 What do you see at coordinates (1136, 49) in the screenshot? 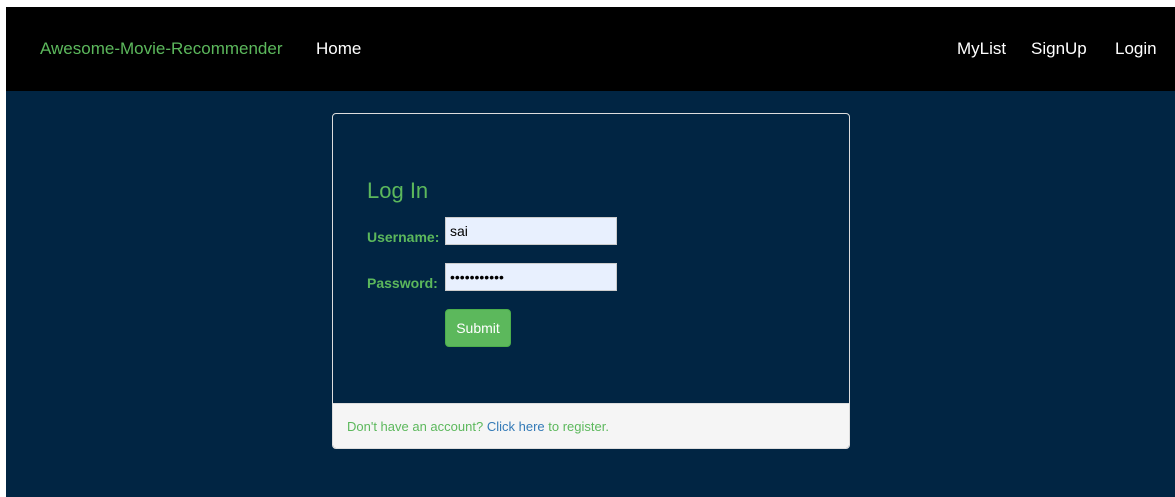
I see `nav-login: Login` at bounding box center [1136, 49].